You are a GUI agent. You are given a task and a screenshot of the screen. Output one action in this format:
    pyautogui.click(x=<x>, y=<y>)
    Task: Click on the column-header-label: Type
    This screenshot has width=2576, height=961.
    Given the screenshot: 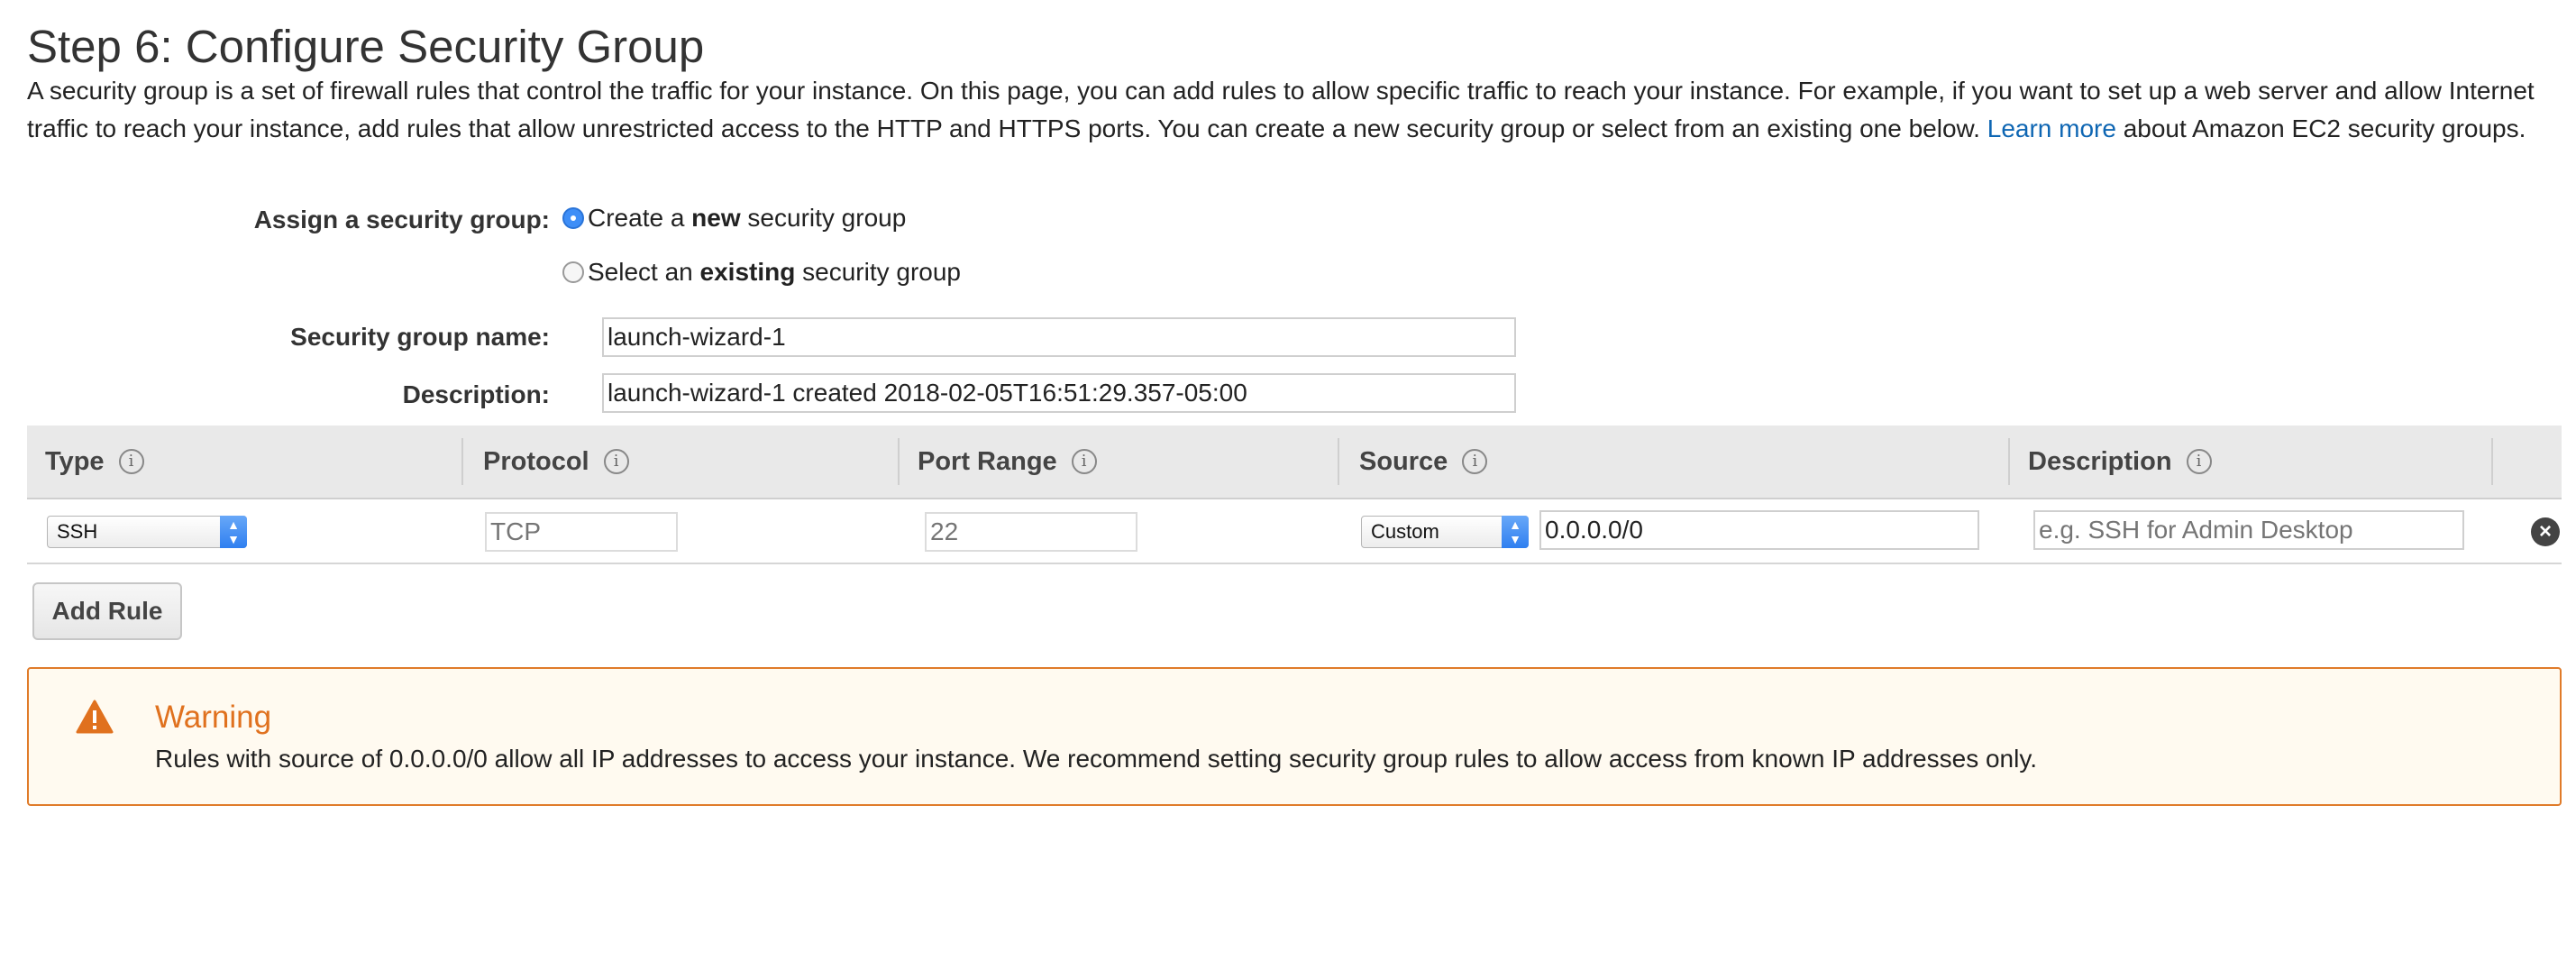 What is the action you would take?
    pyautogui.click(x=75, y=461)
    